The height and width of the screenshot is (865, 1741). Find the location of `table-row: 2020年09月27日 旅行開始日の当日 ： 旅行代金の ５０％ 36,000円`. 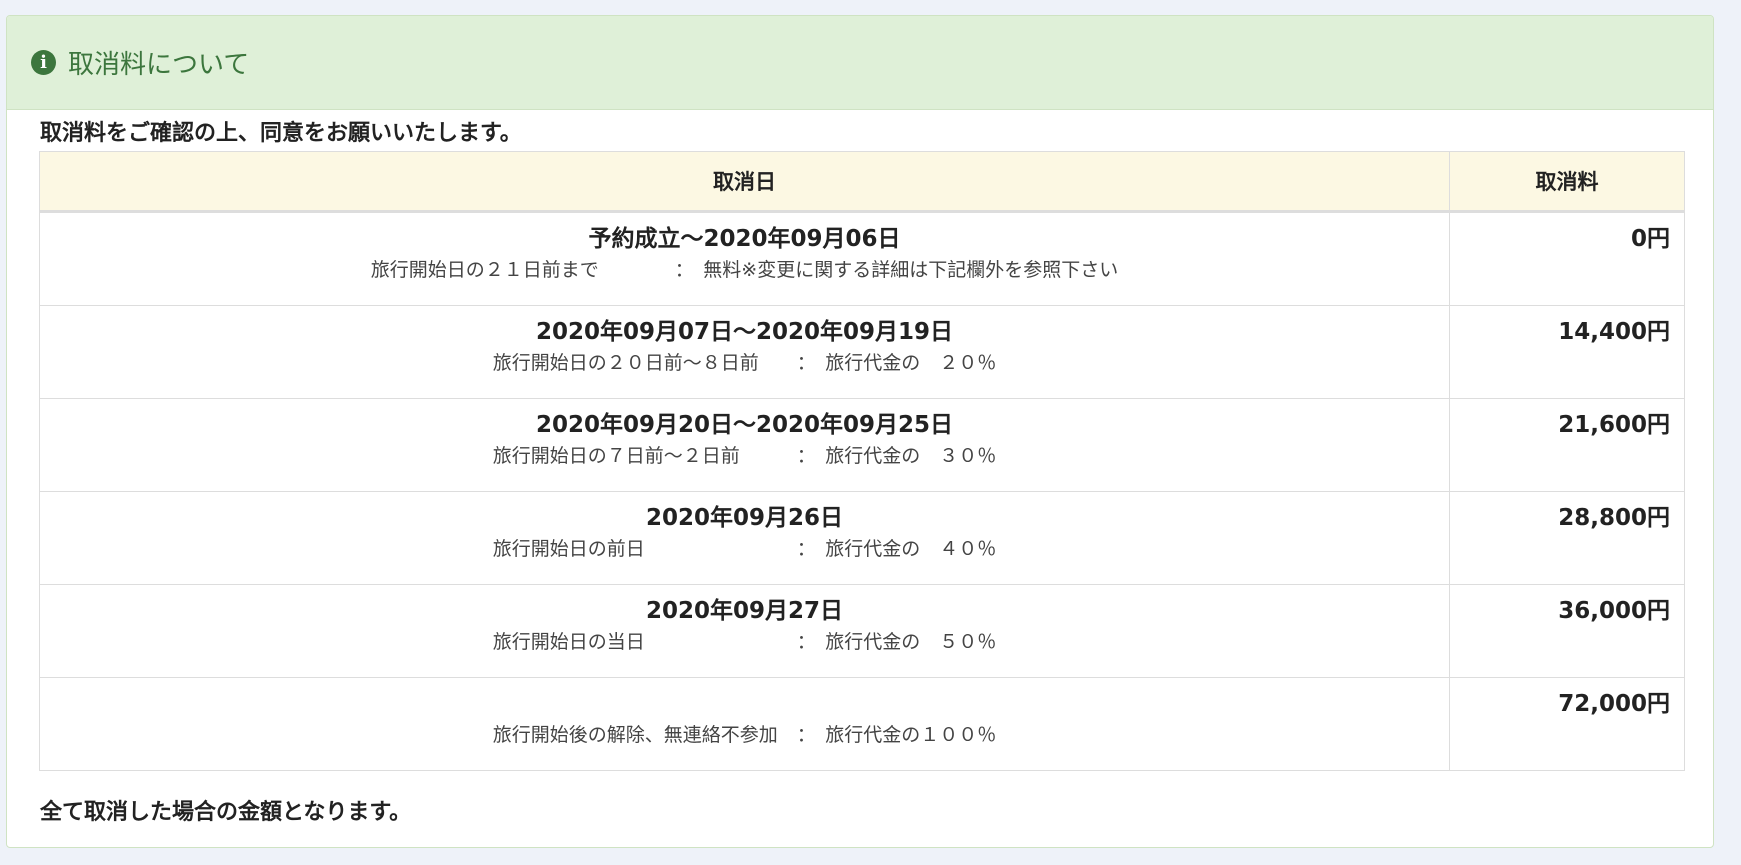

table-row: 2020年09月27日 旅行開始日の当日 ： 旅行代金の ５０％ 36,000円 is located at coordinates (862, 631).